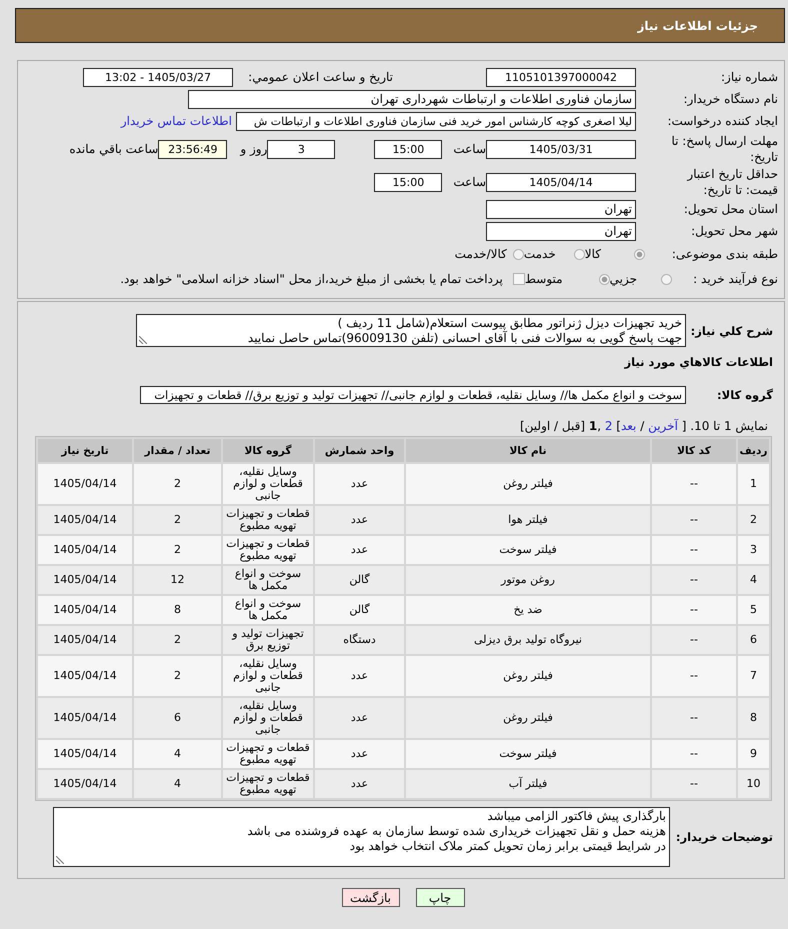 This screenshot has height=929, width=788. I want to click on section-title: اطلاعات کالاهاي مورد نياز, so click(698, 362).